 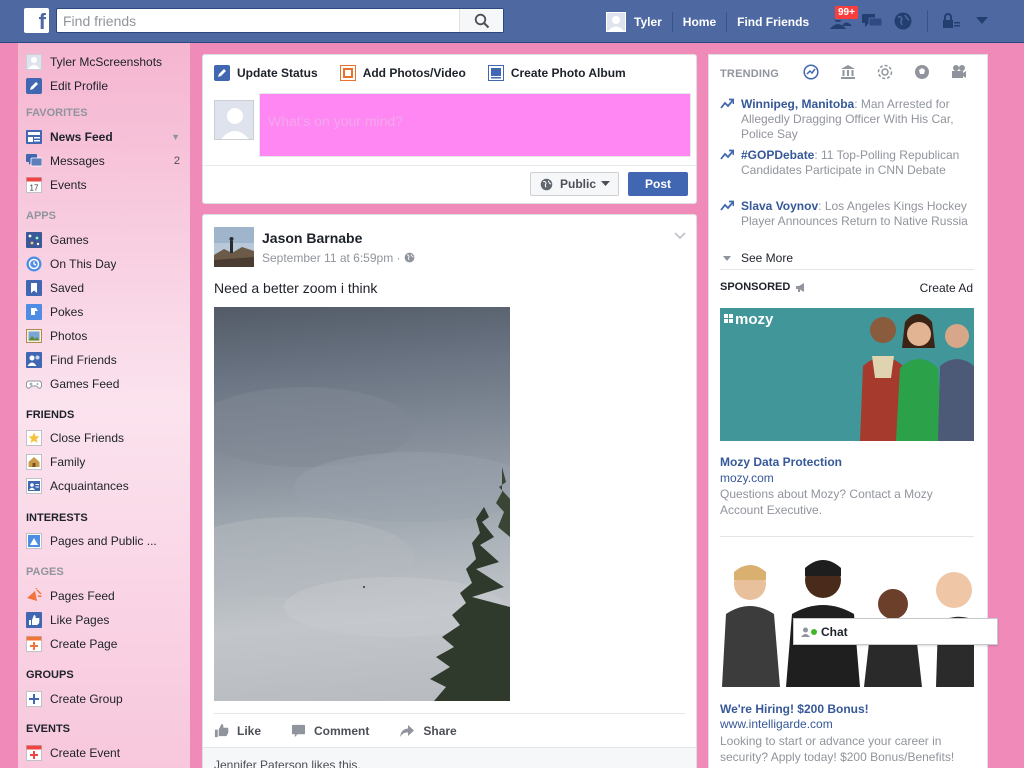 I want to click on section-heading-apps: APPS, so click(x=41, y=216).